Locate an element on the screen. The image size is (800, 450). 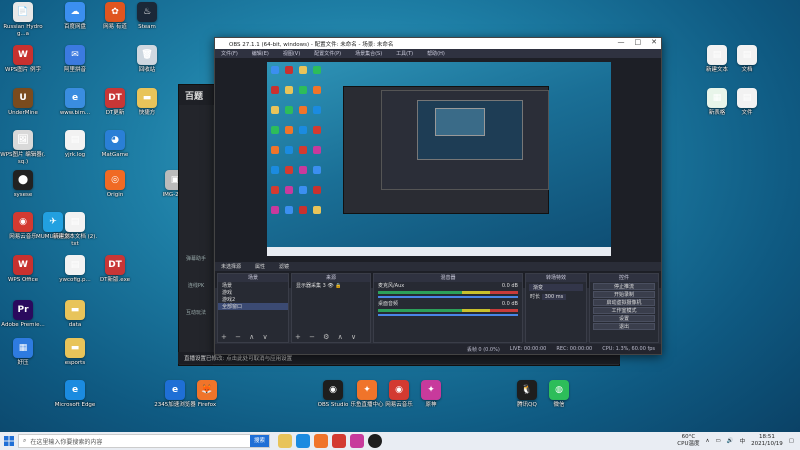
desktop-icon: e Microsoft Edge is located at coordinates (75, 394).